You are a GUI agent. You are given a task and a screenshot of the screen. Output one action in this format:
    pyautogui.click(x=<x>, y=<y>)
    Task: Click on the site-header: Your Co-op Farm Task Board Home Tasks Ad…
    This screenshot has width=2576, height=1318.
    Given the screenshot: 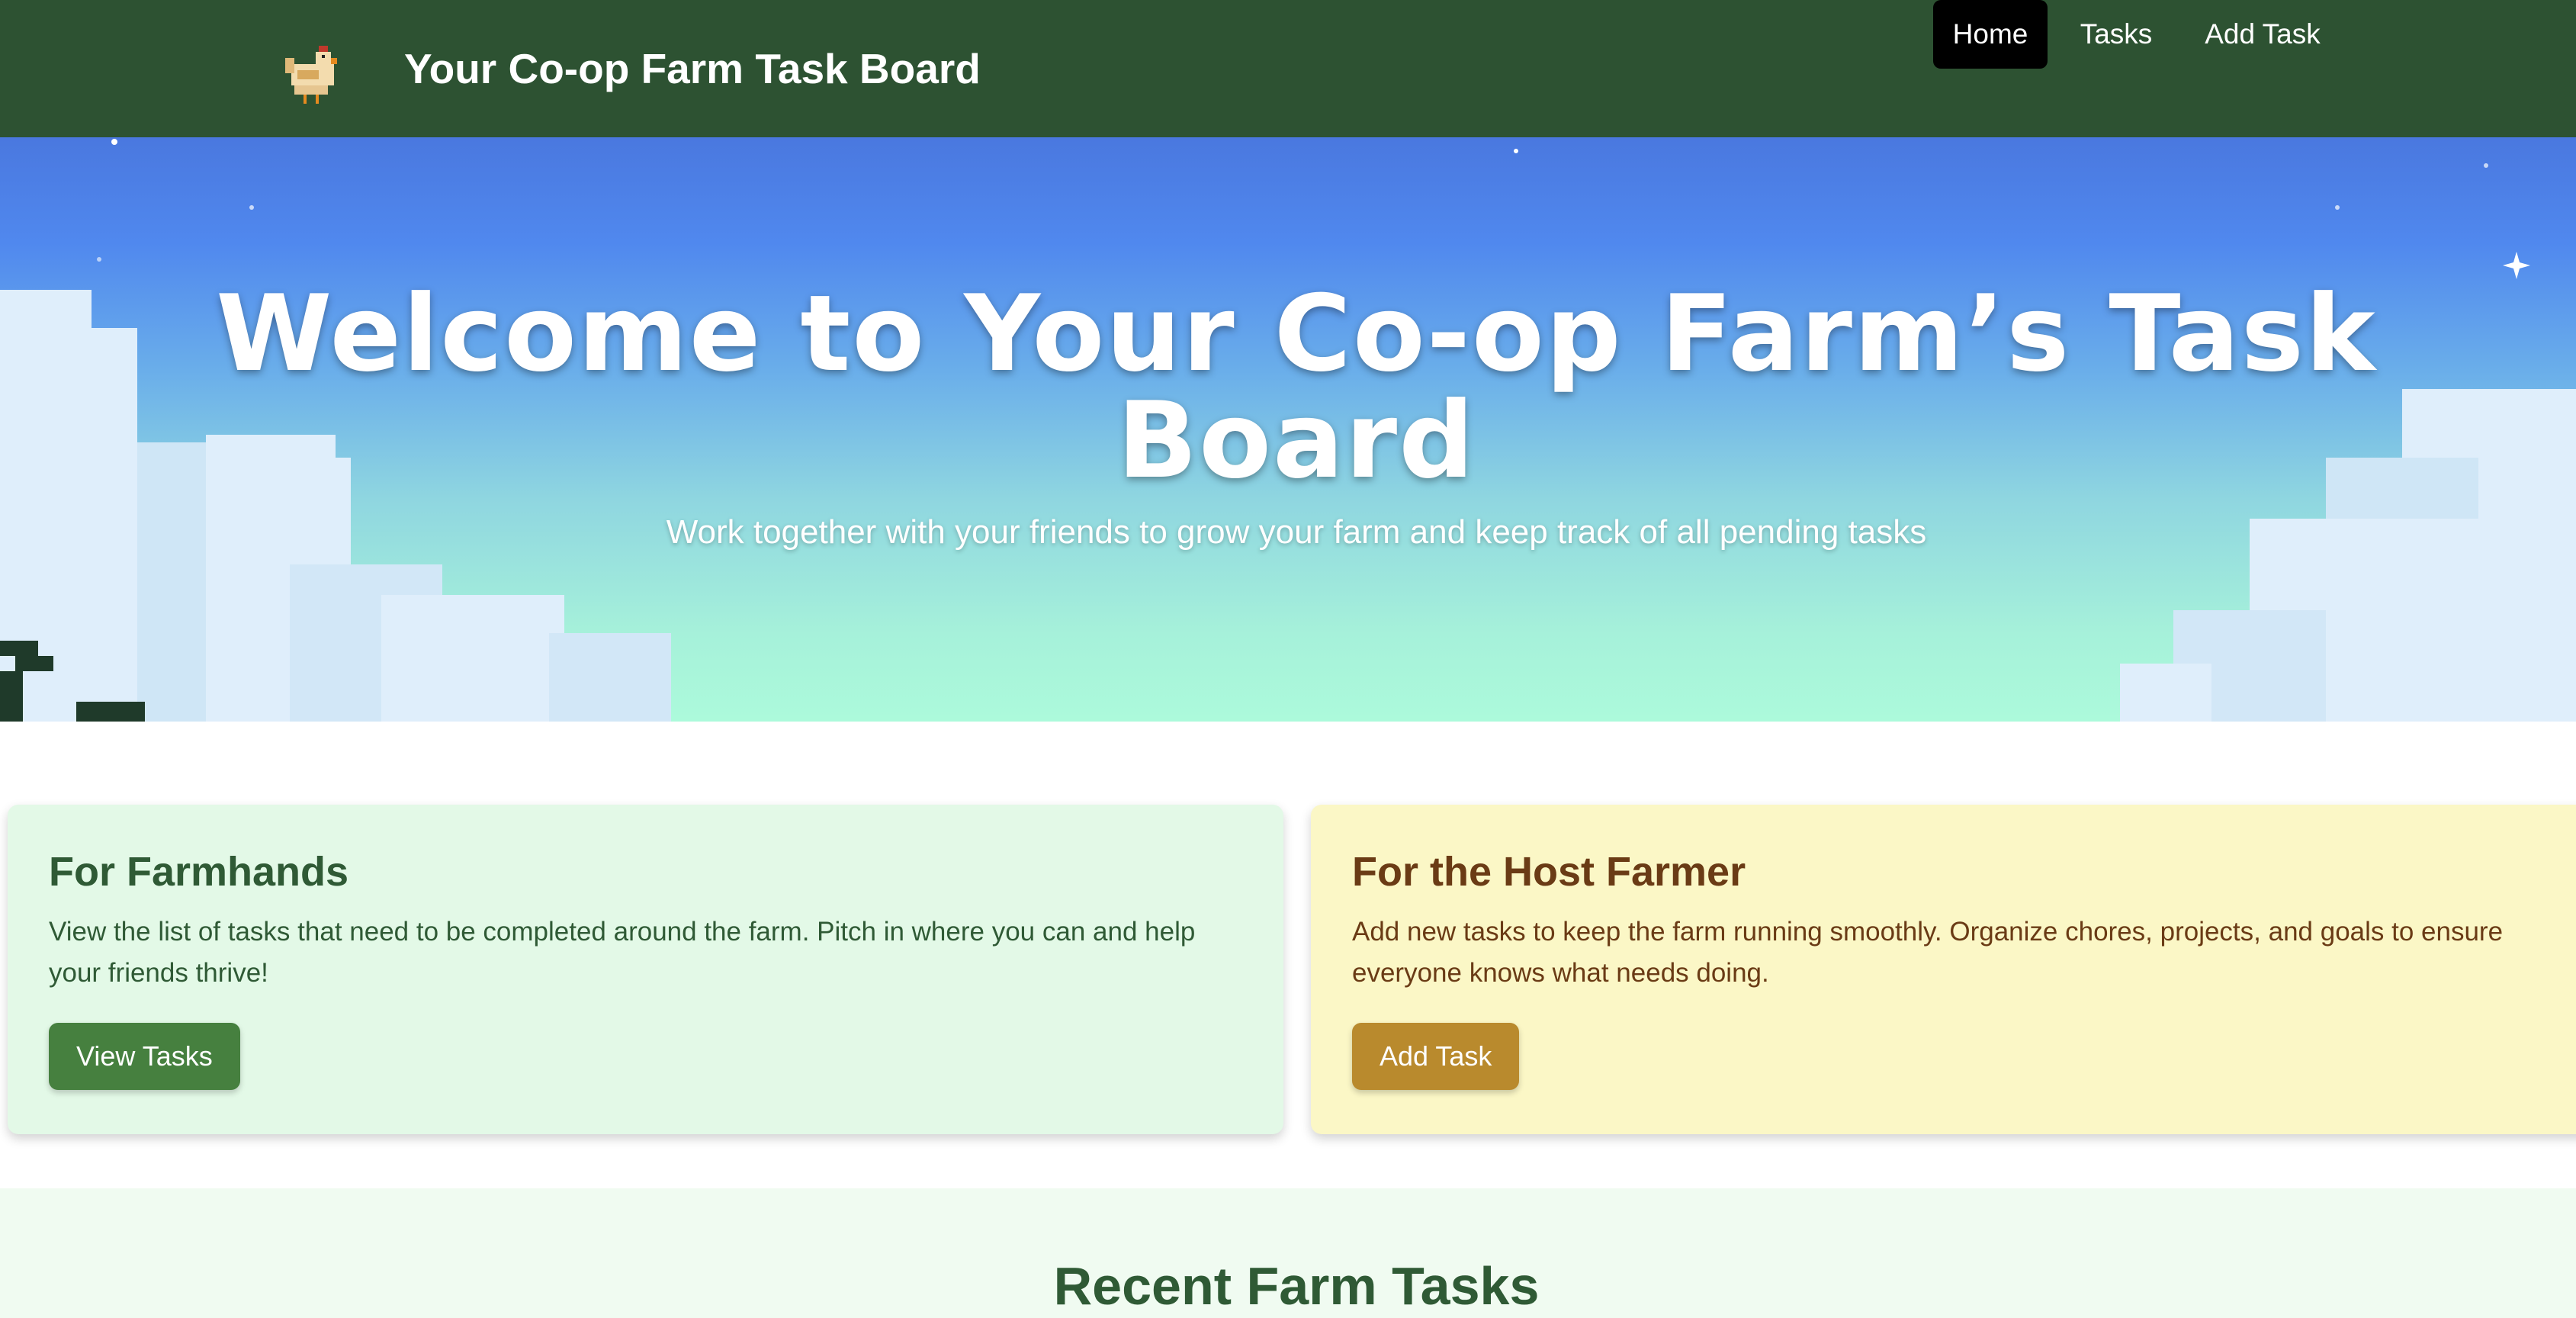 What is the action you would take?
    pyautogui.click(x=1288, y=68)
    